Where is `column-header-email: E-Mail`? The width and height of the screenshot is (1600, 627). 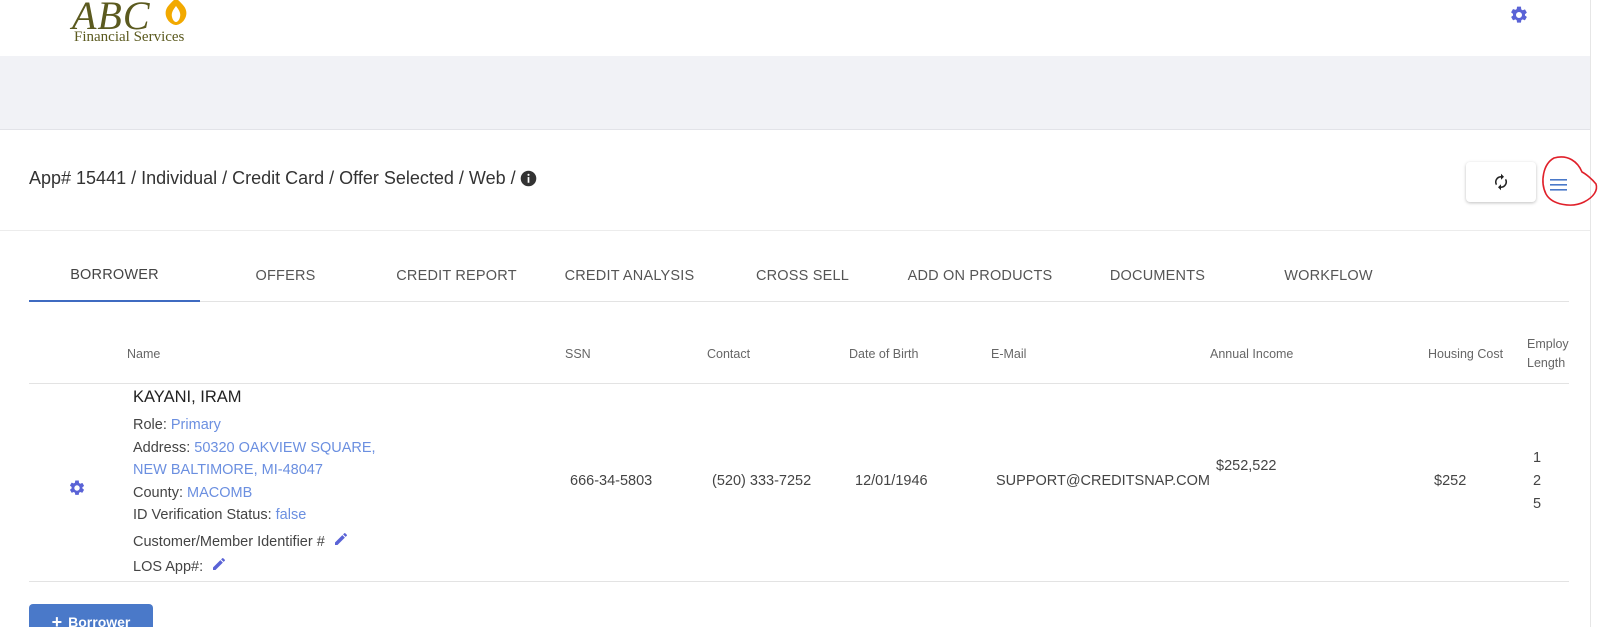 column-header-email: E-Mail is located at coordinates (1009, 354).